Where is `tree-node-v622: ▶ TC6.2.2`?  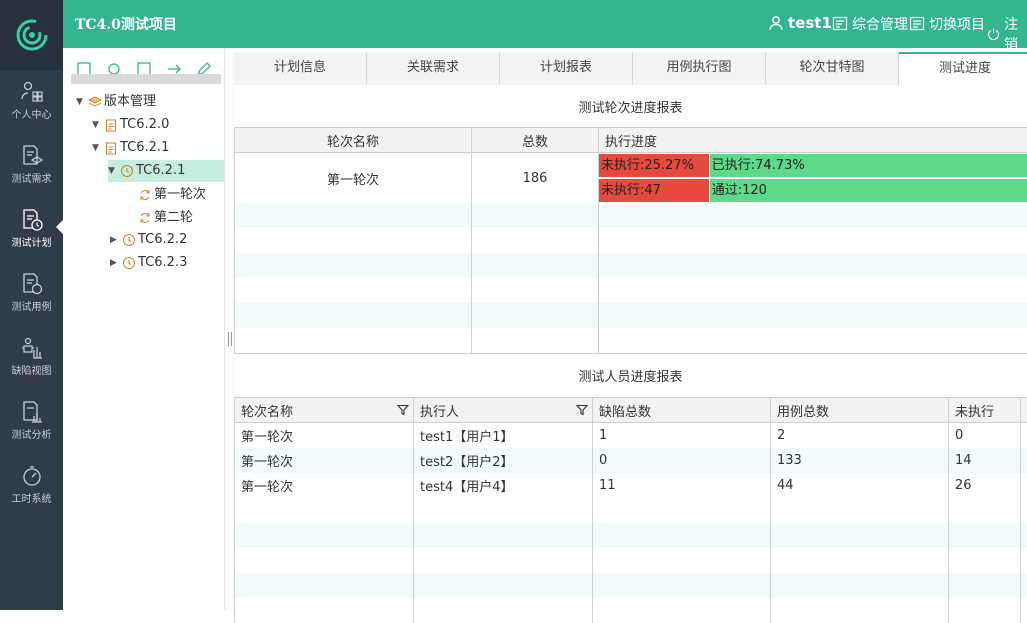 tree-node-v622: ▶ TC6.2.2 is located at coordinates (148, 240).